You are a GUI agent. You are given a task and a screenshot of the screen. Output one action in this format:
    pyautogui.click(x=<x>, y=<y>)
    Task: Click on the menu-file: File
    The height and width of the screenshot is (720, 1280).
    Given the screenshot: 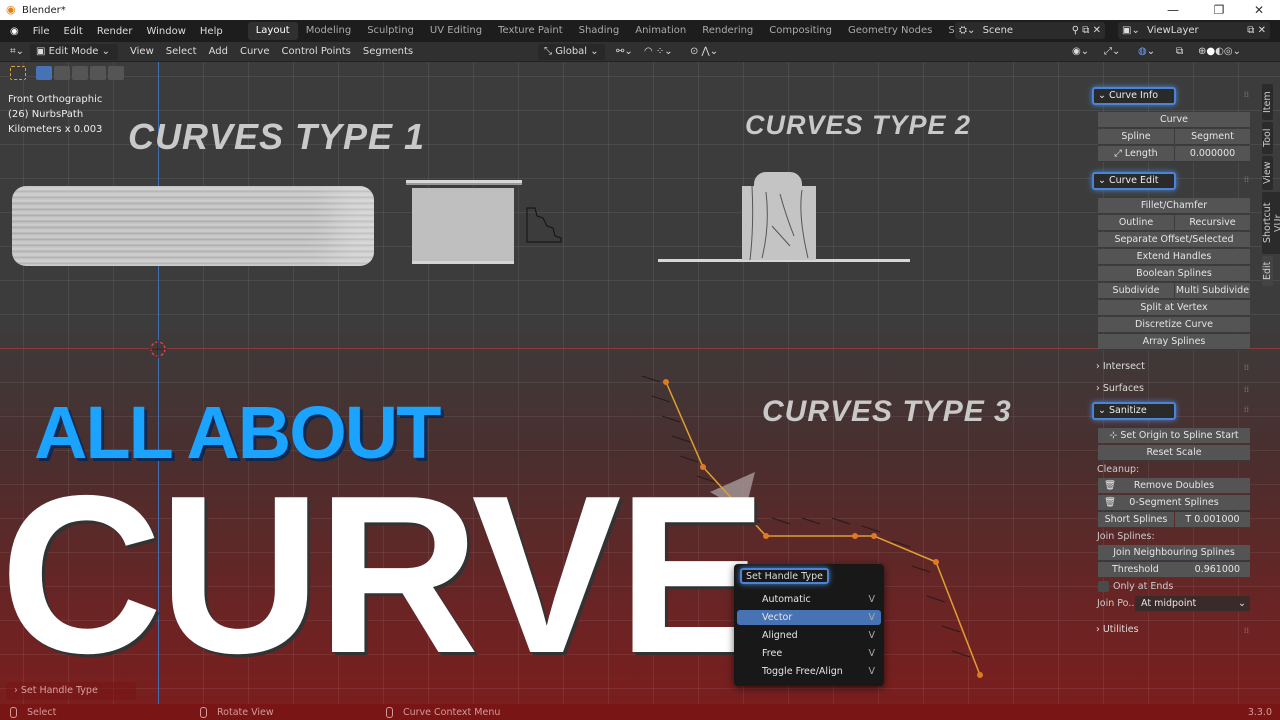 What is the action you would take?
    pyautogui.click(x=41, y=31)
    